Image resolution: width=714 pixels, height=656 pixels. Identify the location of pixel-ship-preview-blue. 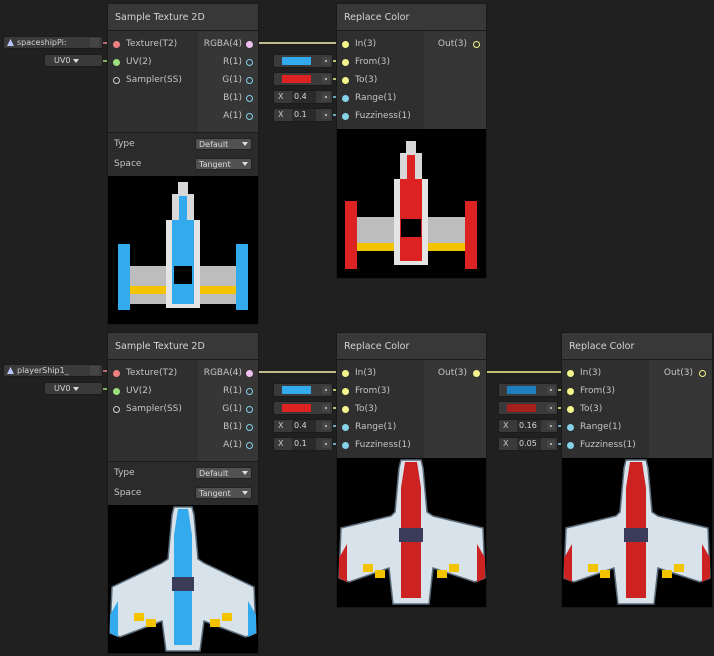
(183, 246).